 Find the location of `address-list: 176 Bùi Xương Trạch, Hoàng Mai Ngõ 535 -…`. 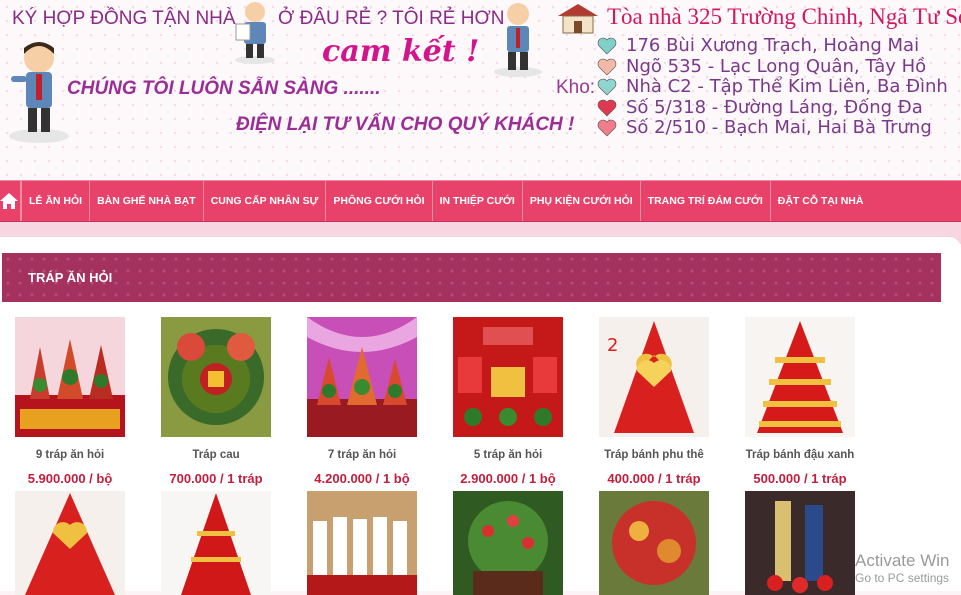

address-list: 176 Bùi Xương Trạch, Hoàng Mai Ngõ 535 -… is located at coordinates (772, 87).